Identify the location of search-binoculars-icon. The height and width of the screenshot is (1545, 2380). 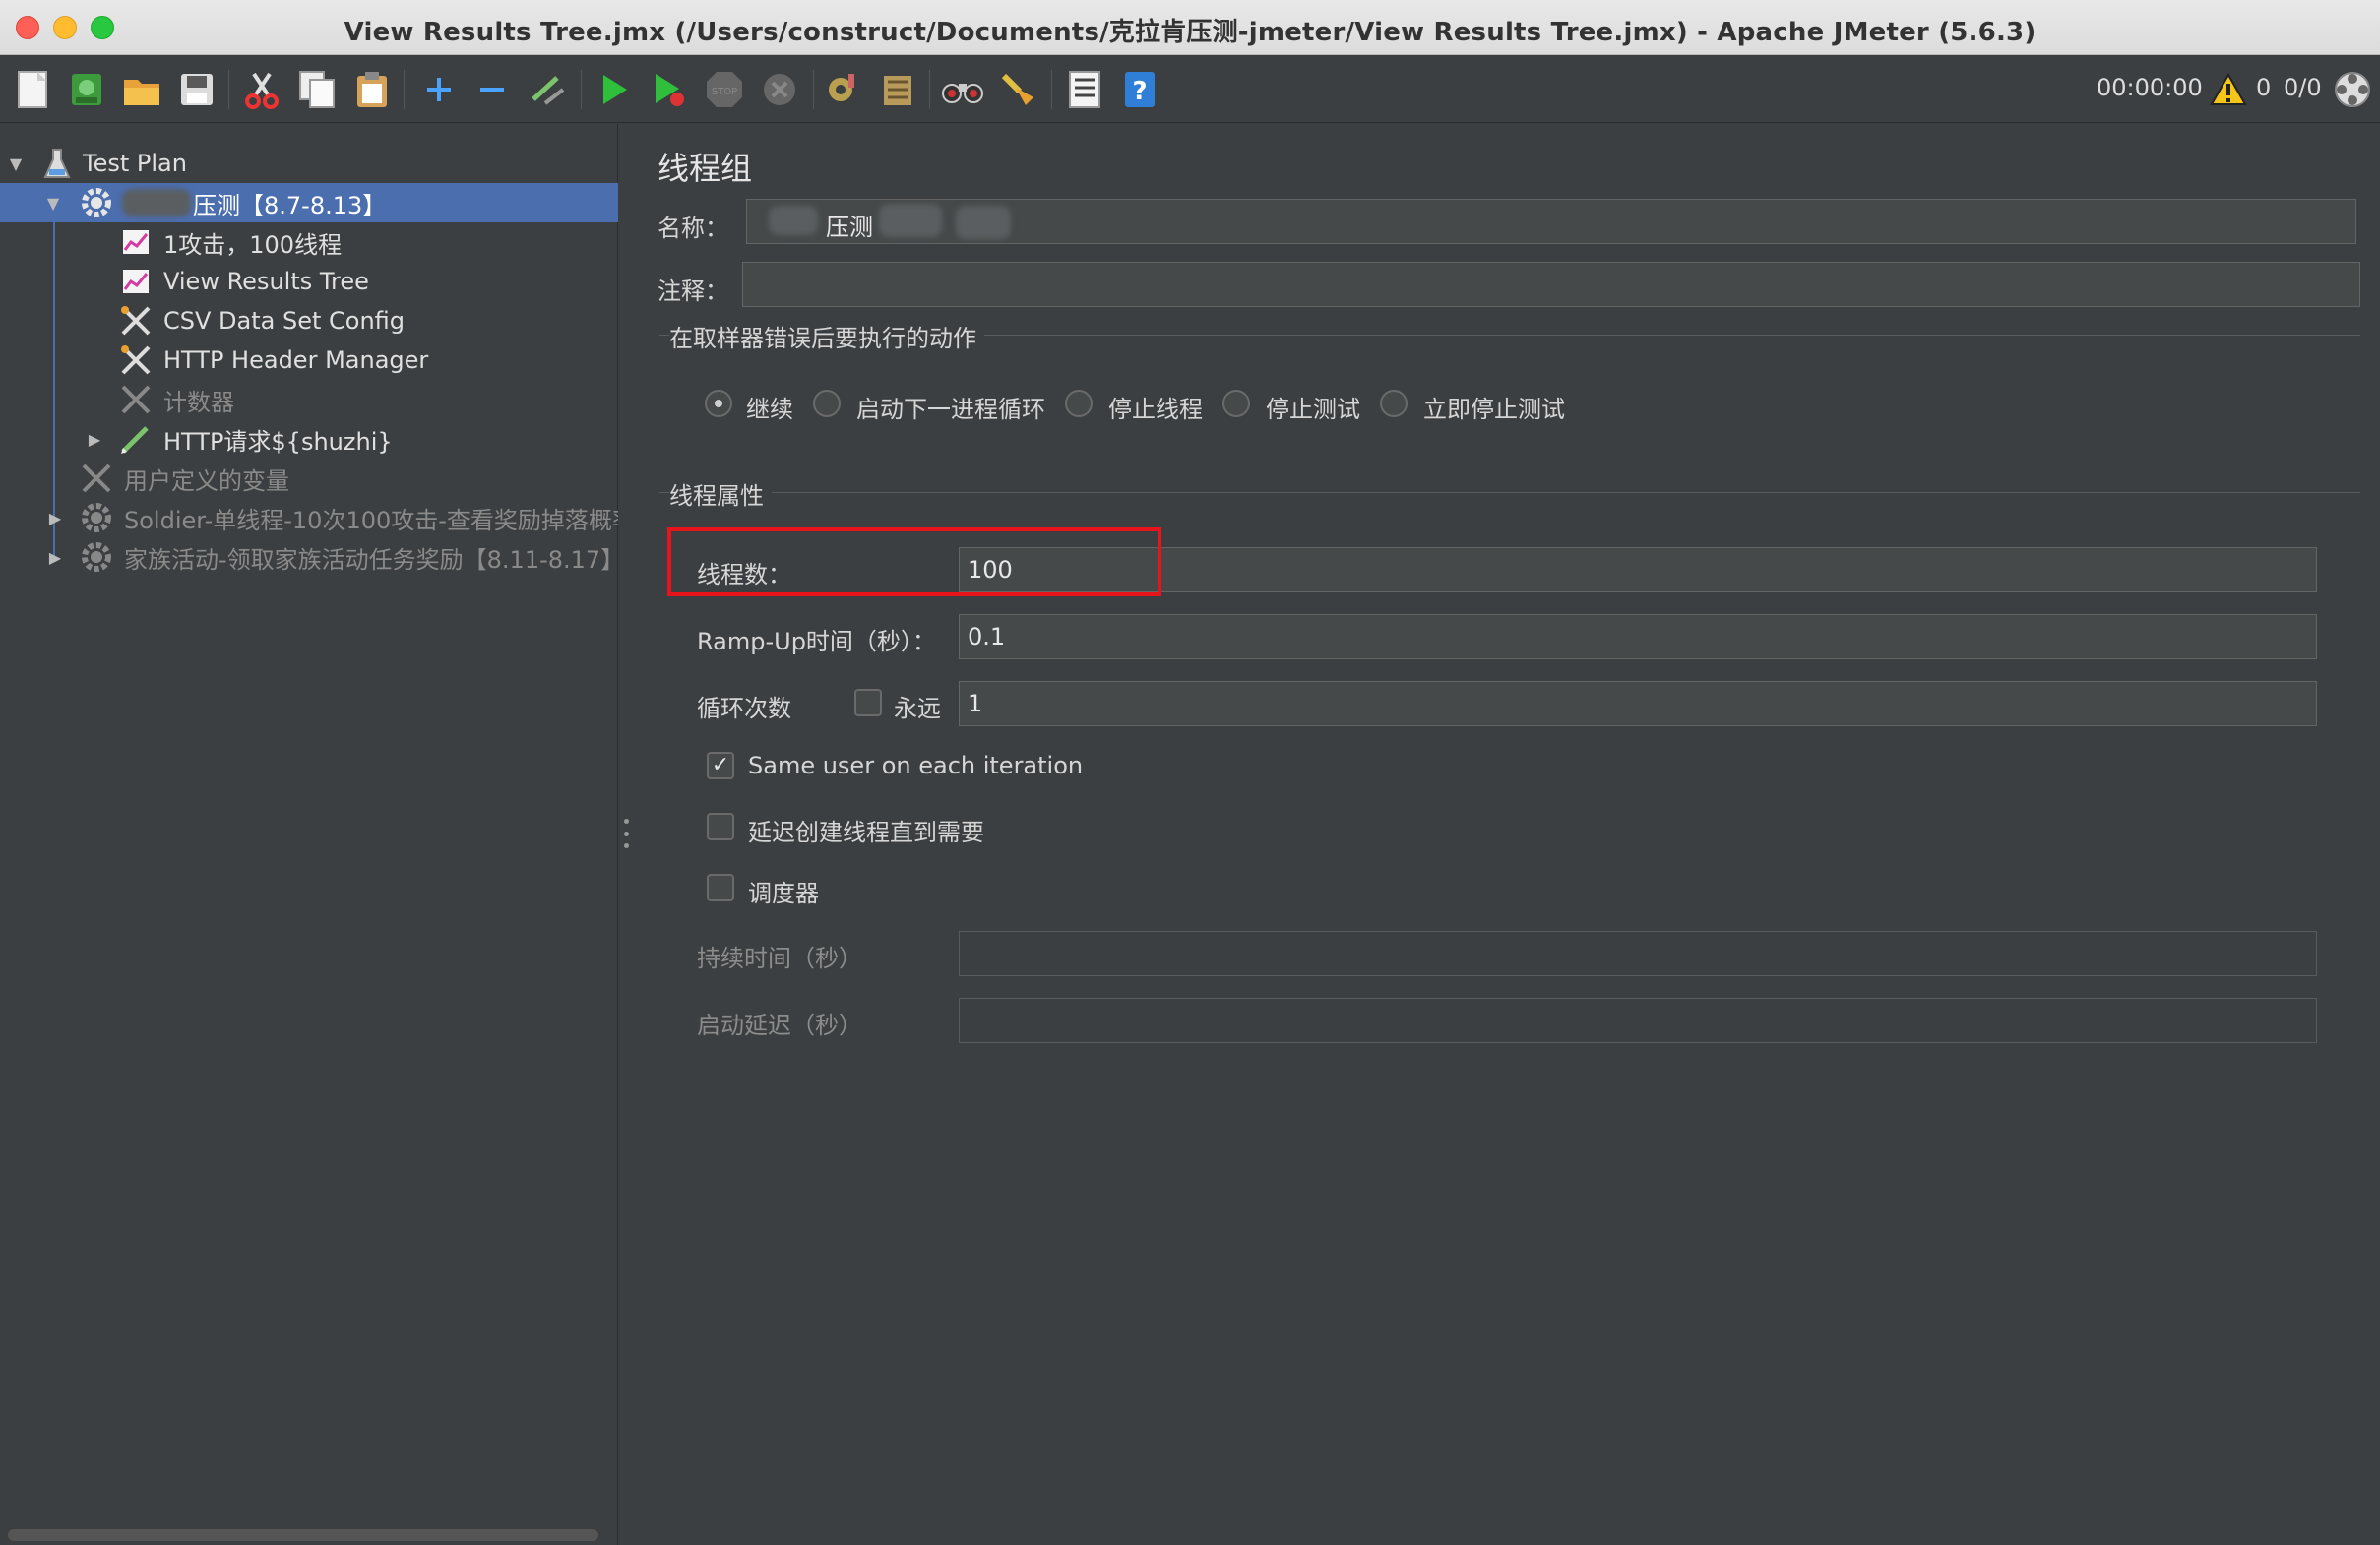
(962, 89).